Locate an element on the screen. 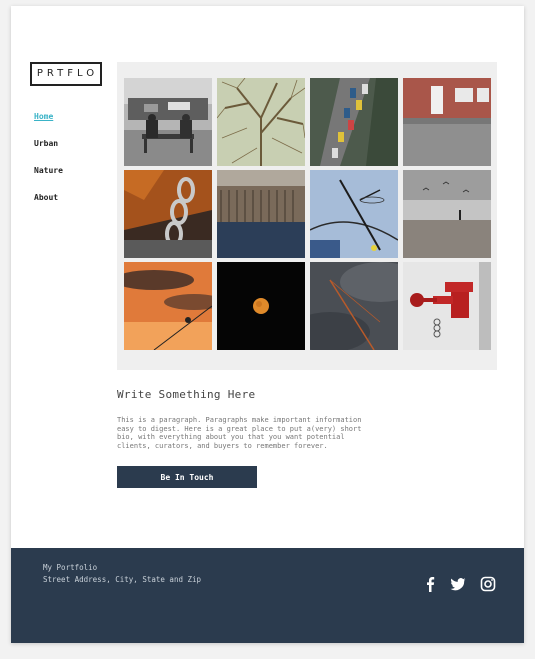  nav-item-home: Home is located at coordinates (48, 116).